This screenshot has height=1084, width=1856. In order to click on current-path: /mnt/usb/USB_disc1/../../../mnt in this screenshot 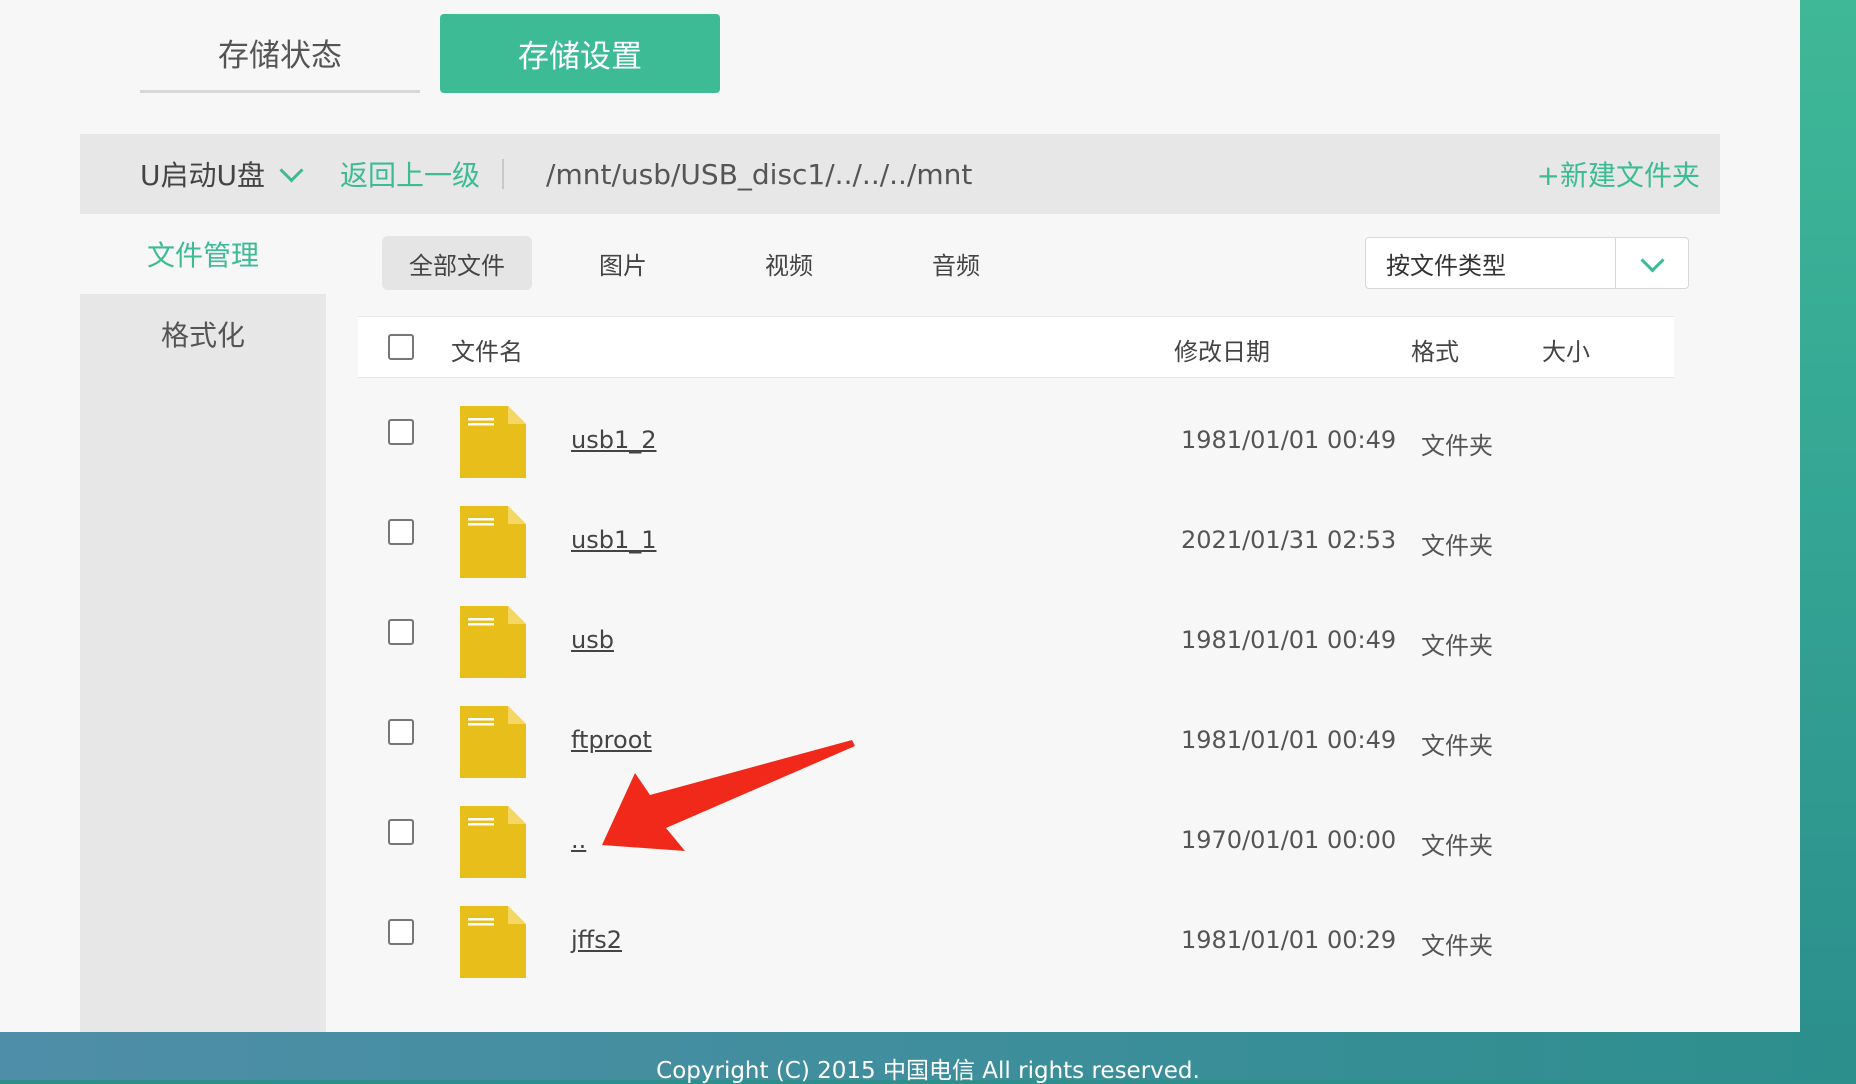, I will do `click(759, 174)`.